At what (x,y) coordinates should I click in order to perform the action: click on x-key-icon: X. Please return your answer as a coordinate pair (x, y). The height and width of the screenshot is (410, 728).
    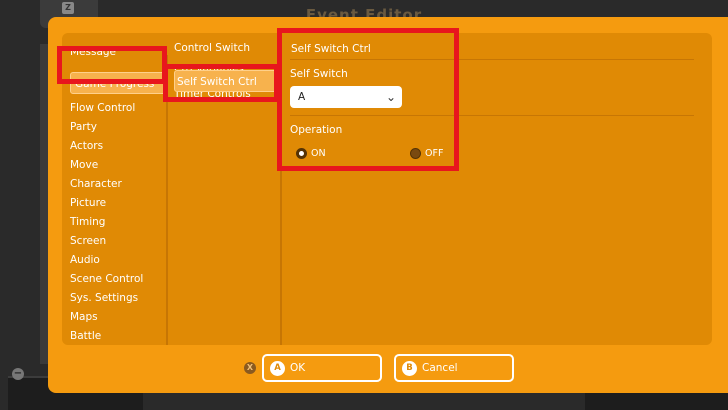
    Looking at the image, I should click on (250, 368).